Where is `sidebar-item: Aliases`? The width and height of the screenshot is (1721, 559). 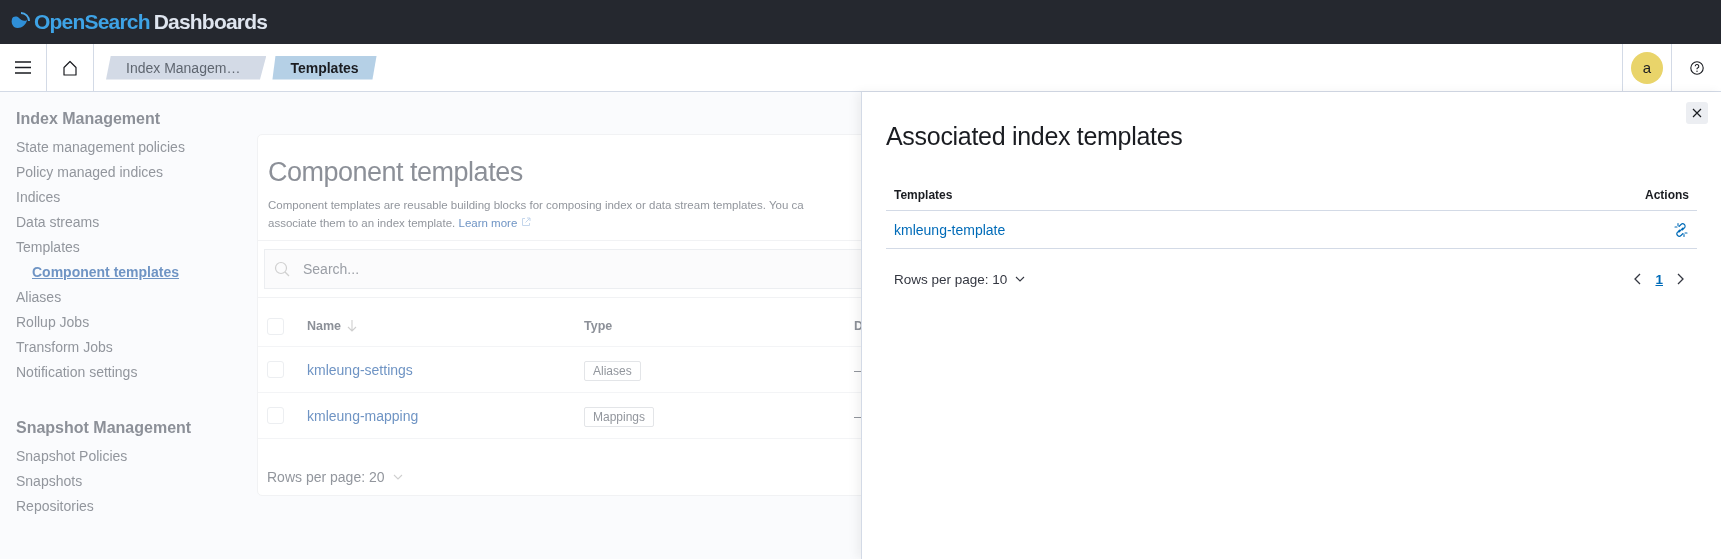
sidebar-item: Aliases is located at coordinates (136, 299).